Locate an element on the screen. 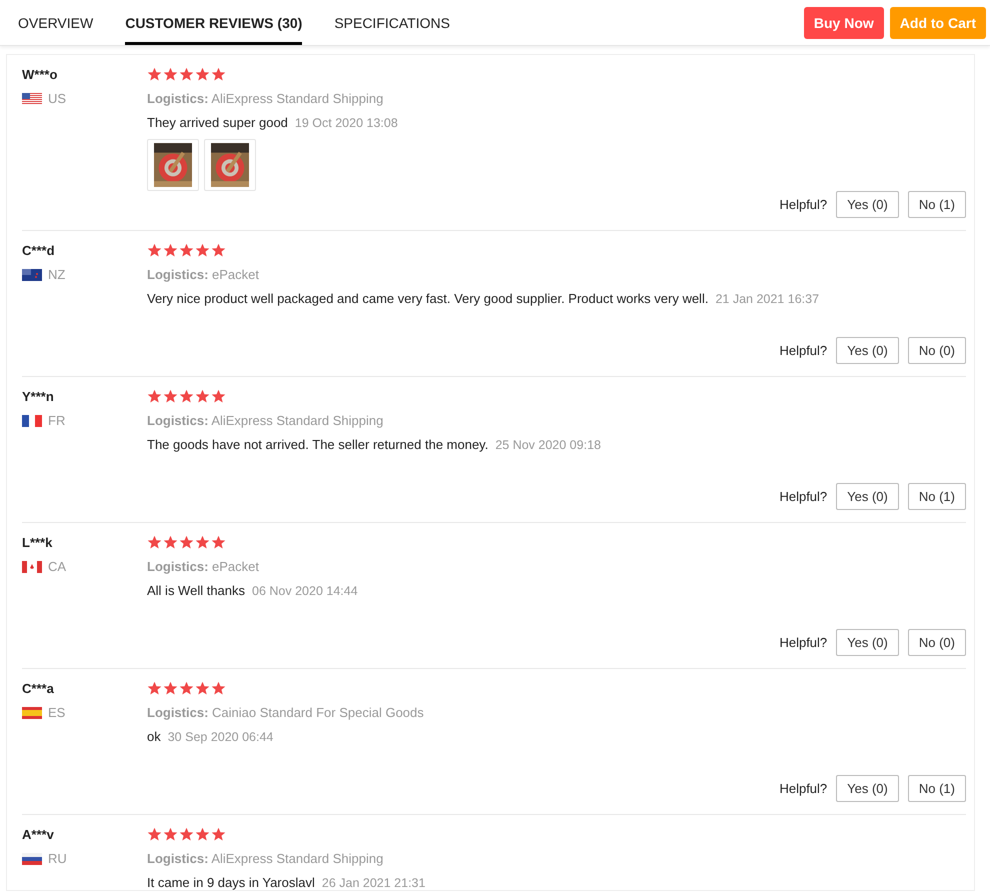  tab: CUSTOMER REVIEWS (30) is located at coordinates (213, 22).